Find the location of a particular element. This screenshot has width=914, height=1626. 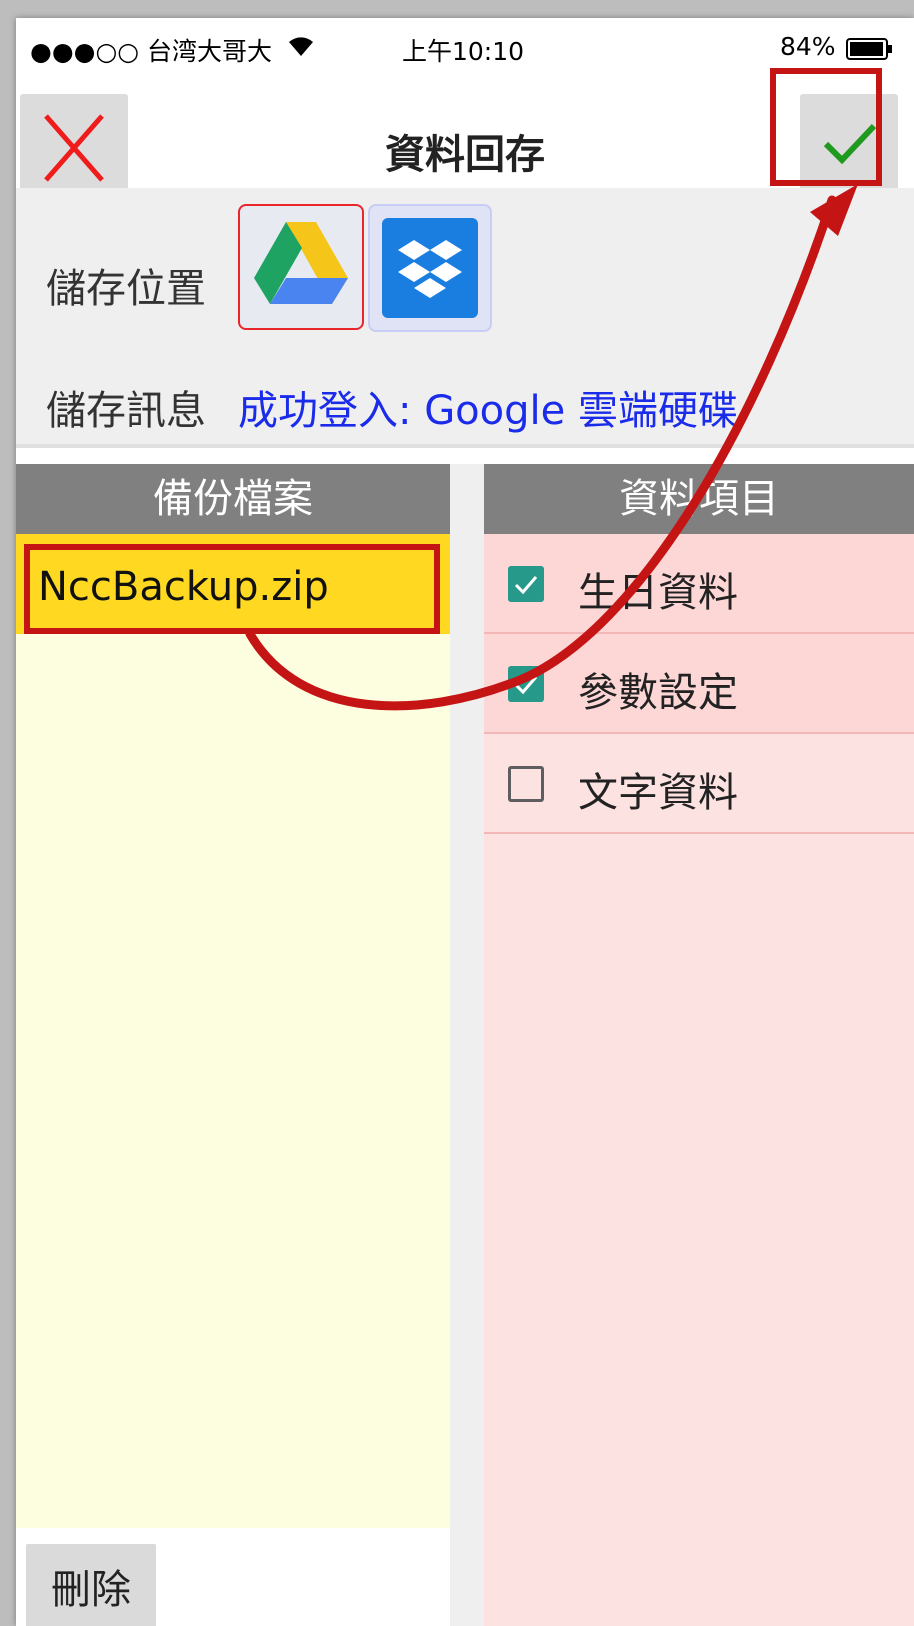

google-drive-icon is located at coordinates (301, 263).